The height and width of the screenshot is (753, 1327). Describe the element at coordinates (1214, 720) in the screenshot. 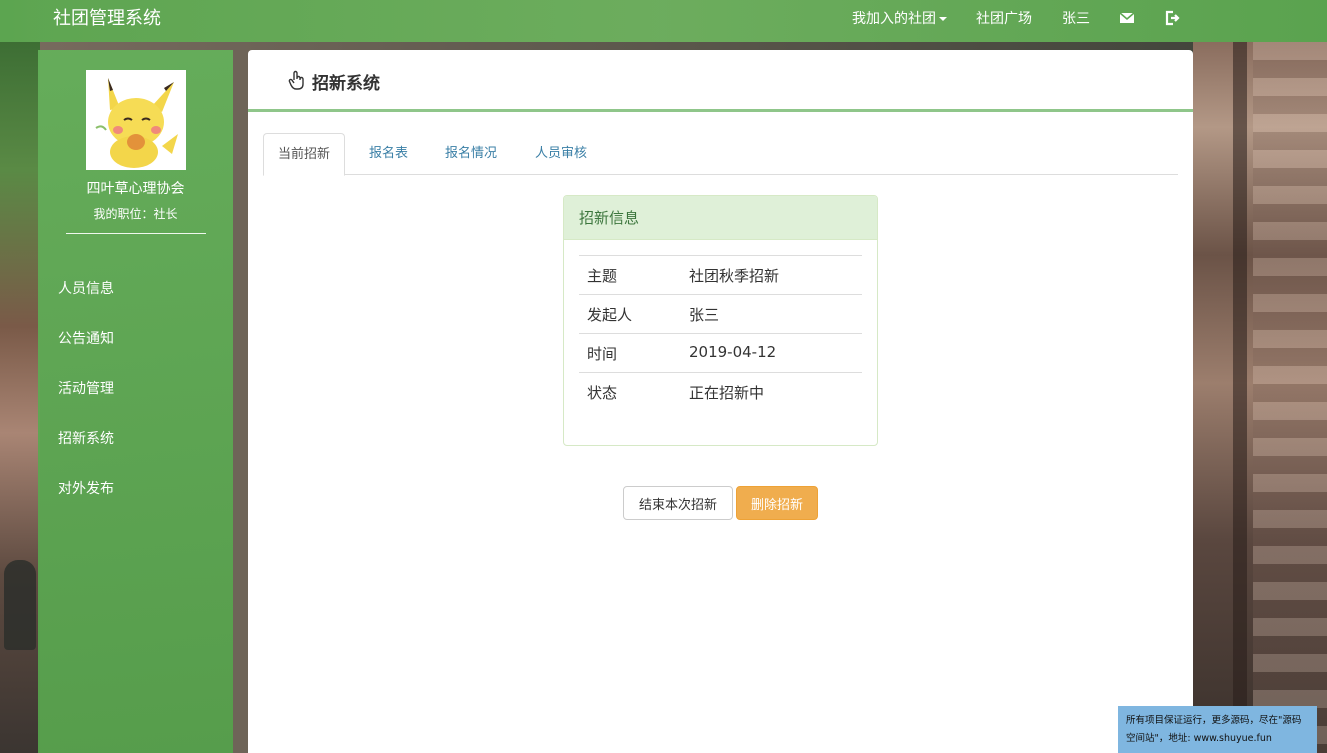

I see `watermark-line-1: 所有项目保证运行，更多源码，尽在"源码` at that location.